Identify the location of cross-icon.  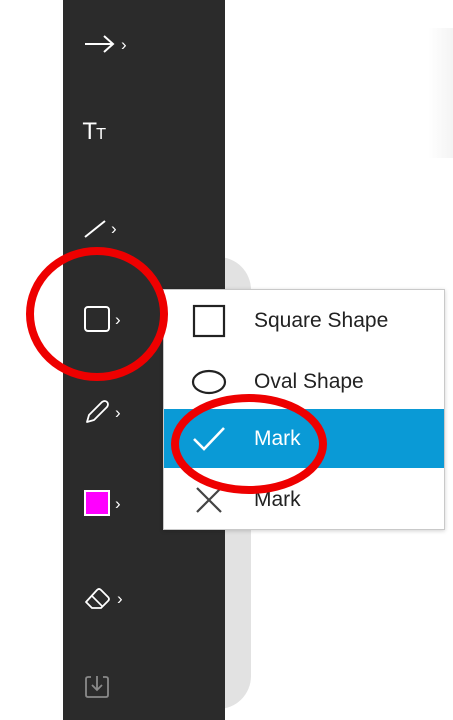
(209, 499).